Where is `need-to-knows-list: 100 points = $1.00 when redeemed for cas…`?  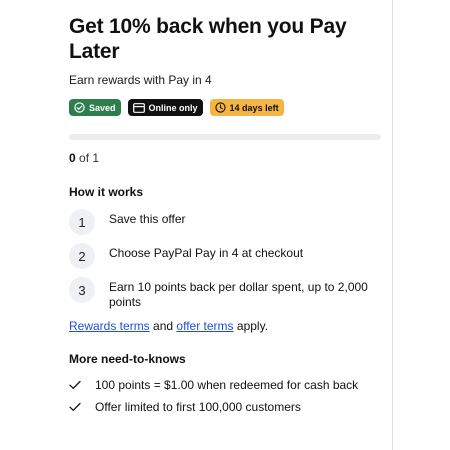 need-to-knows-list: 100 points = $1.00 when redeemed for cas… is located at coordinates (225, 396).